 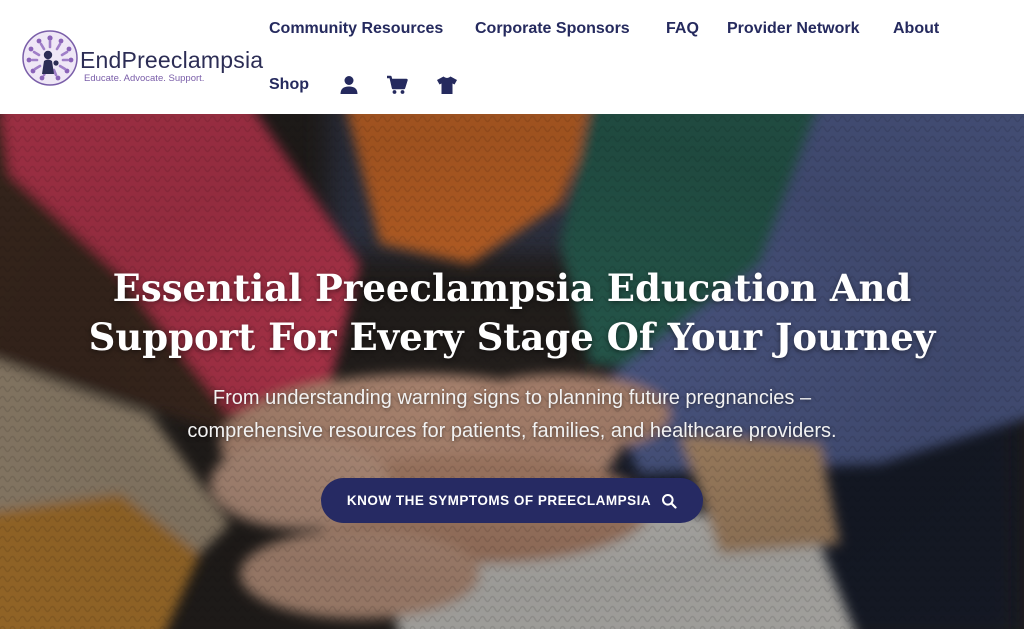 I want to click on nav-community-resources: Community Resources, so click(x=356, y=29).